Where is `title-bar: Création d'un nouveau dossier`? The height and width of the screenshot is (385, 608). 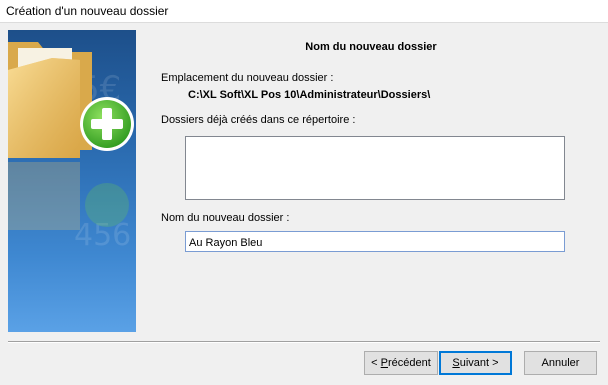 title-bar: Création d'un nouveau dossier is located at coordinates (304, 11).